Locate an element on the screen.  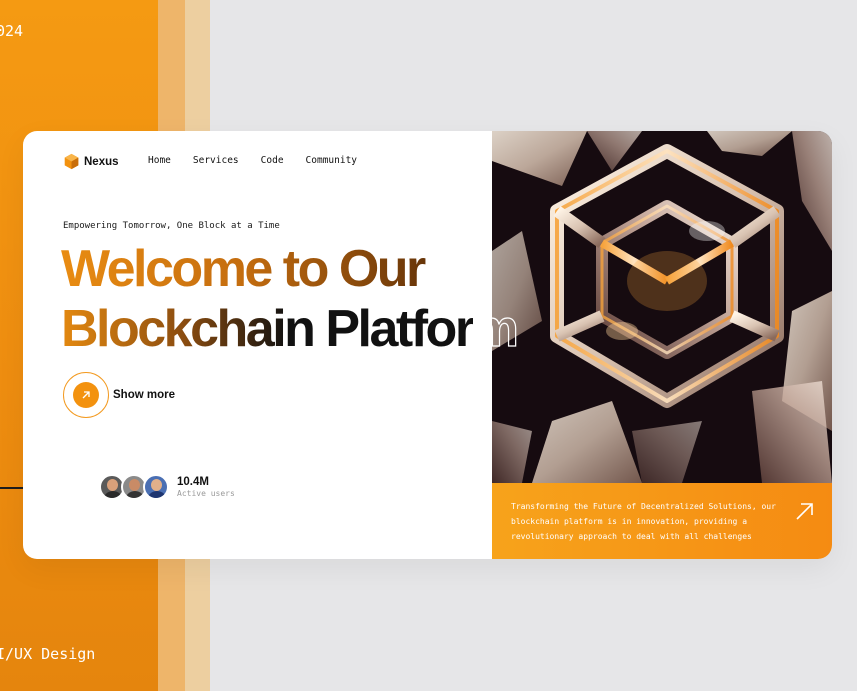
nav-item-services: Services is located at coordinates (216, 160).